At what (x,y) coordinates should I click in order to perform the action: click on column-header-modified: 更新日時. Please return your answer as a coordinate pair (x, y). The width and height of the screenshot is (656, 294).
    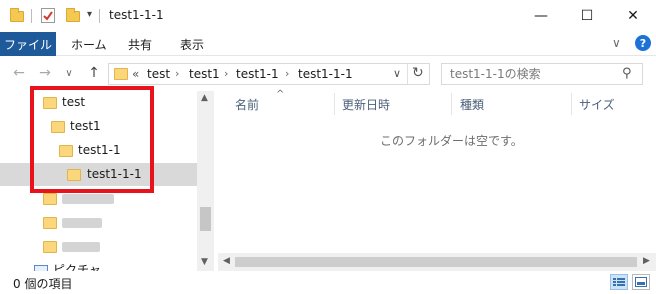
    Looking at the image, I should click on (366, 104).